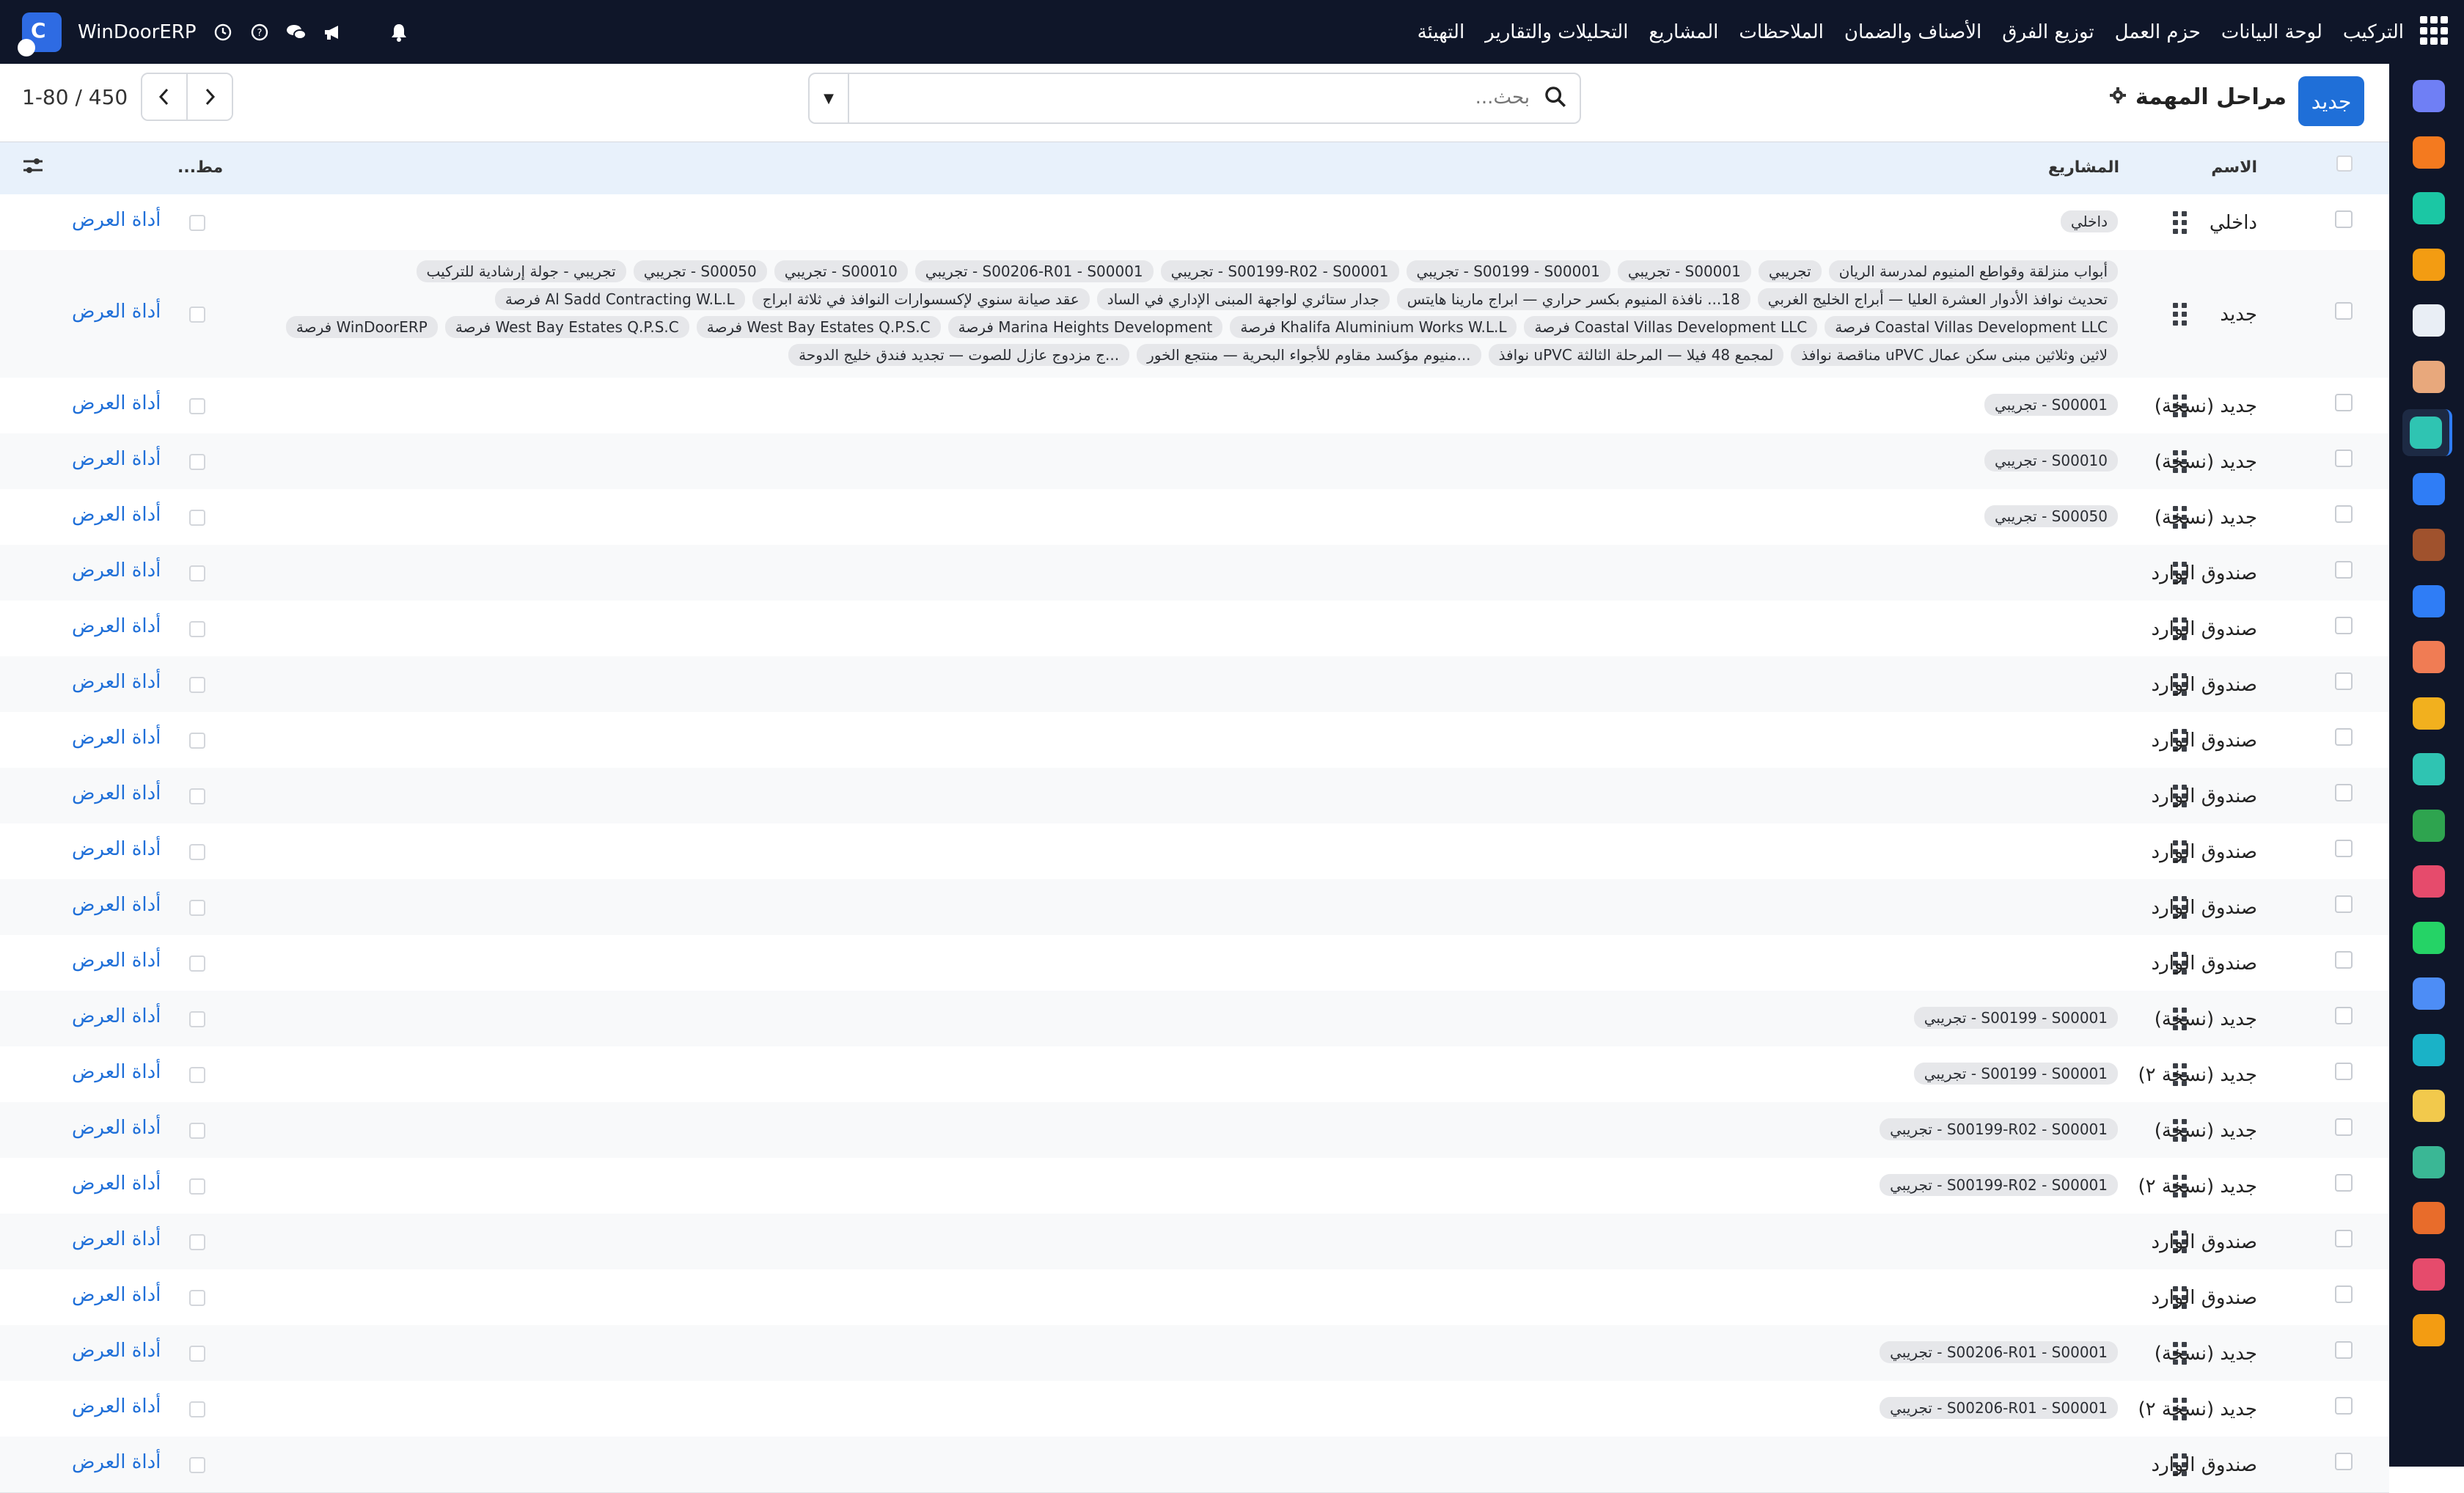 The width and height of the screenshot is (2464, 1493). Describe the element at coordinates (2433, 31) in the screenshot. I see `apps-menu-icon` at that location.